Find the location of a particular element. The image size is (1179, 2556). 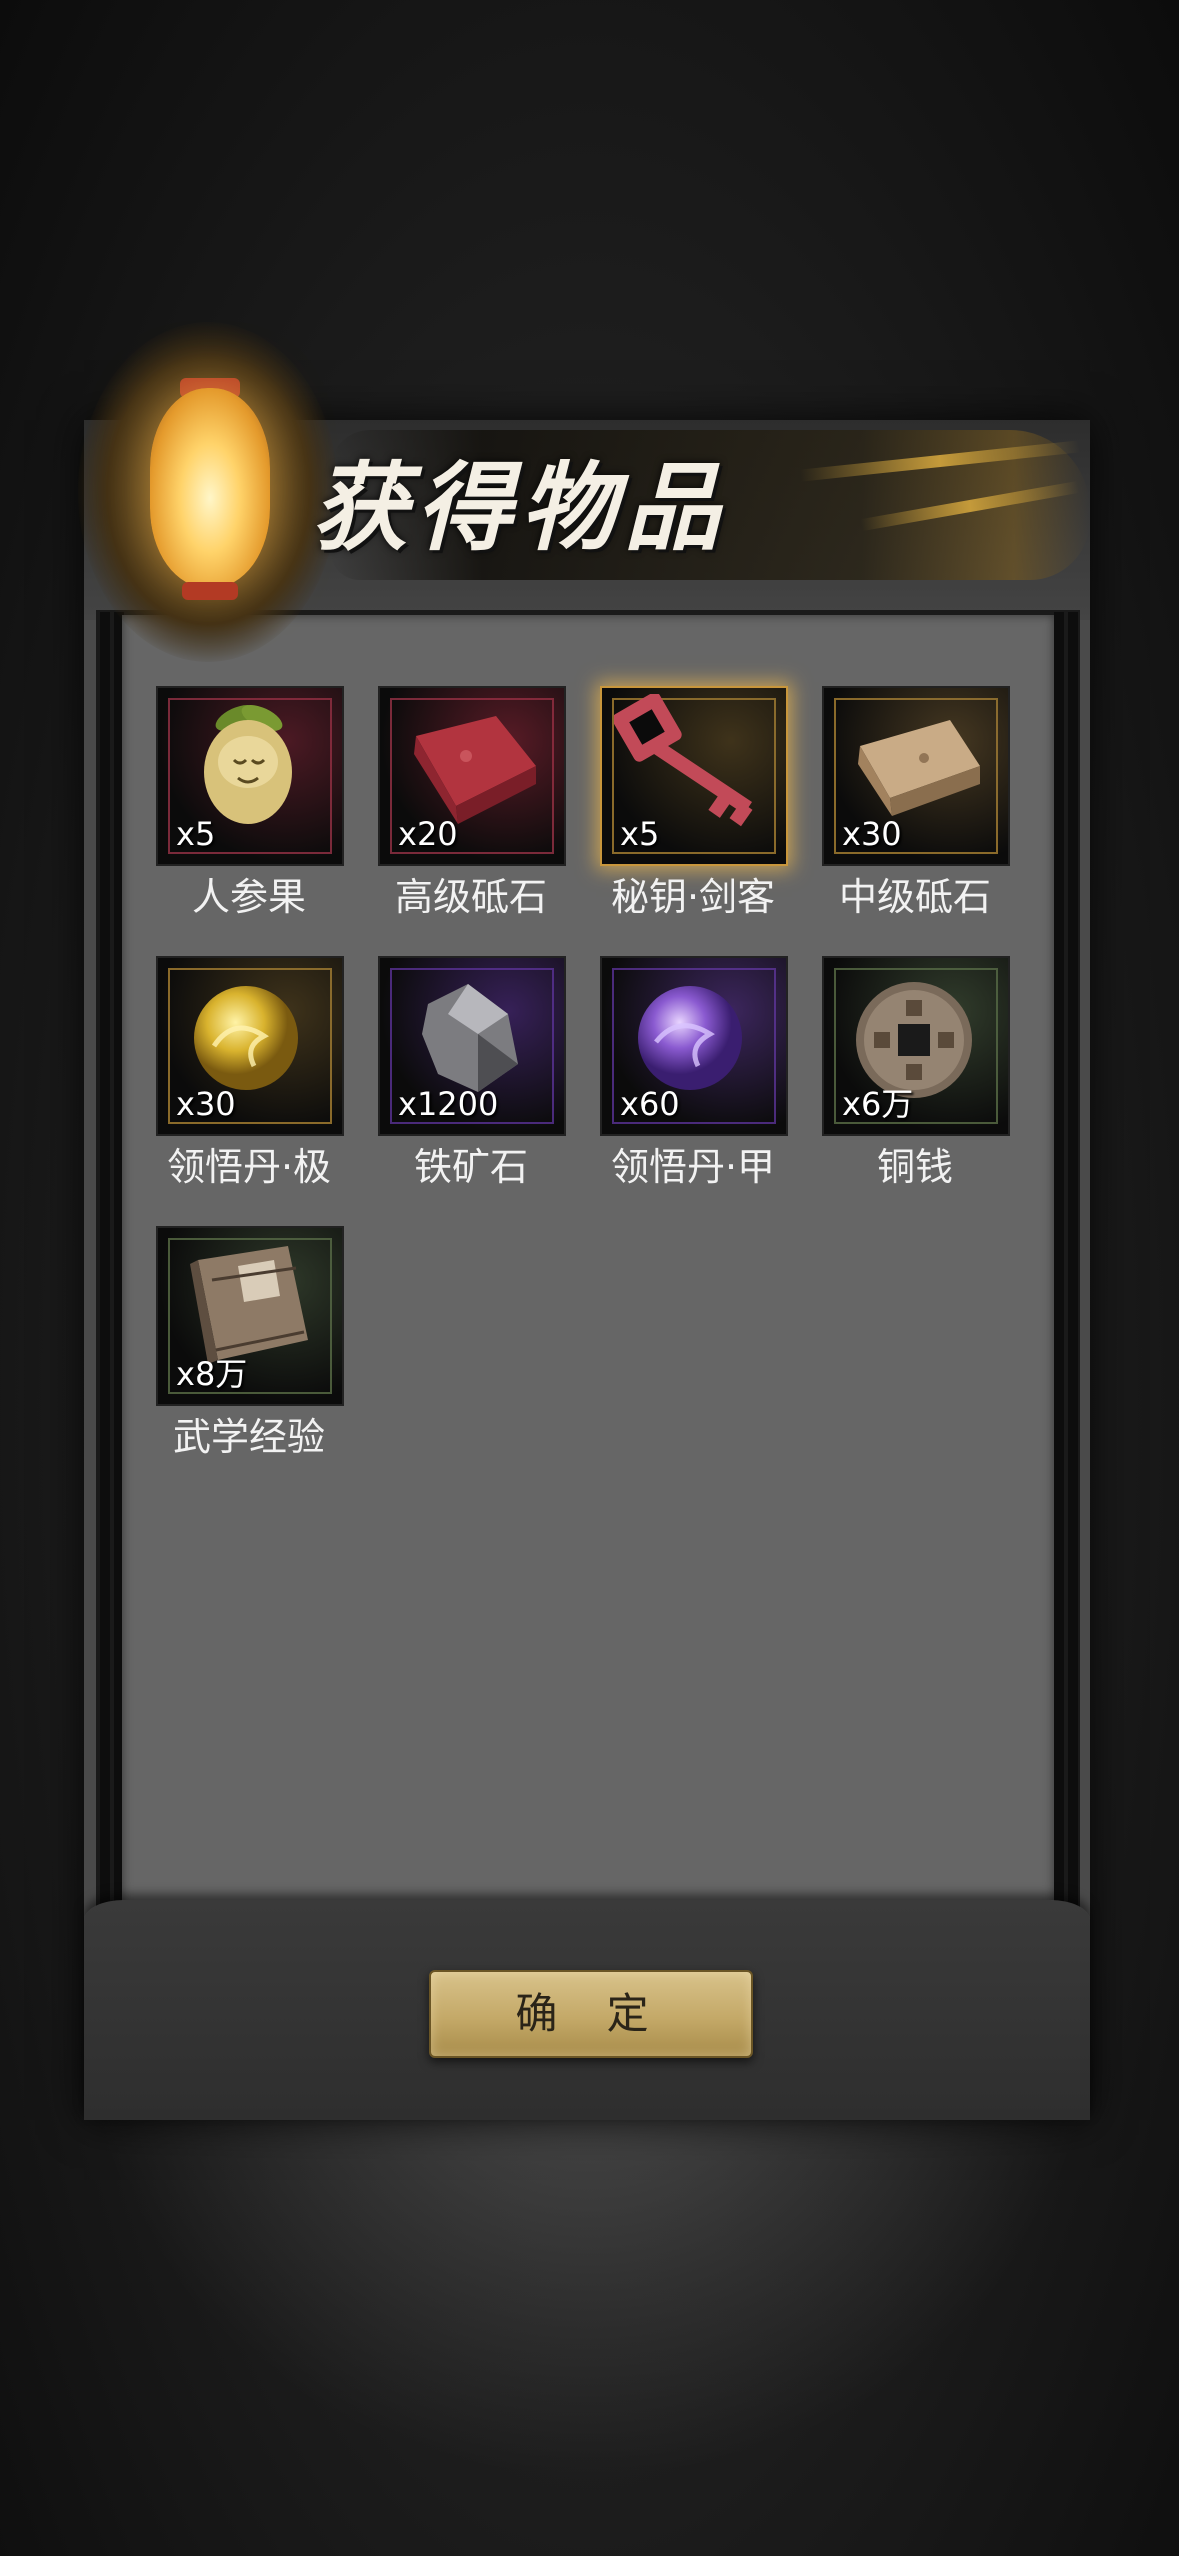

lantern-icon is located at coordinates (210, 488).